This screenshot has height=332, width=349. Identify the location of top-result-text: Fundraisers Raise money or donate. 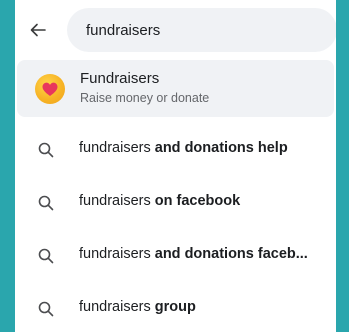
(144, 88).